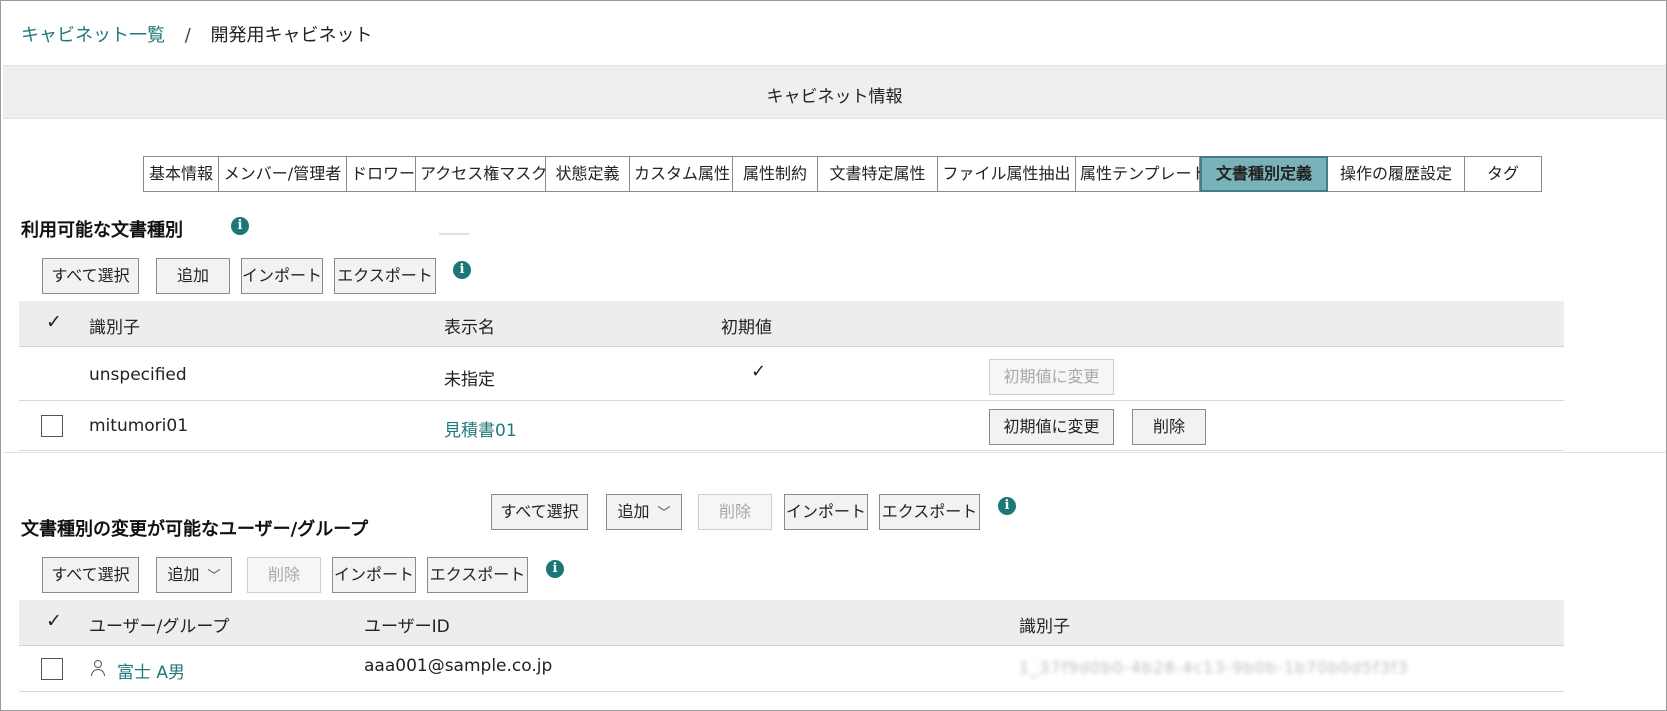 The height and width of the screenshot is (711, 1667). What do you see at coordinates (1007, 174) in the screenshot?
I see `tab-file-attribute-extraction: ファイル属性抽出` at bounding box center [1007, 174].